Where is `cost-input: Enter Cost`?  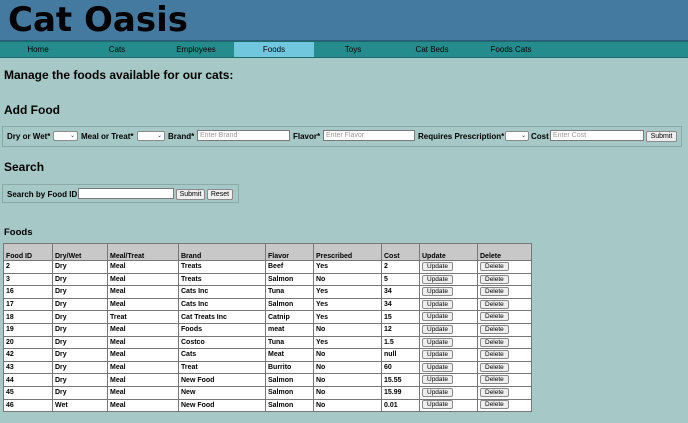
cost-input: Enter Cost is located at coordinates (597, 135).